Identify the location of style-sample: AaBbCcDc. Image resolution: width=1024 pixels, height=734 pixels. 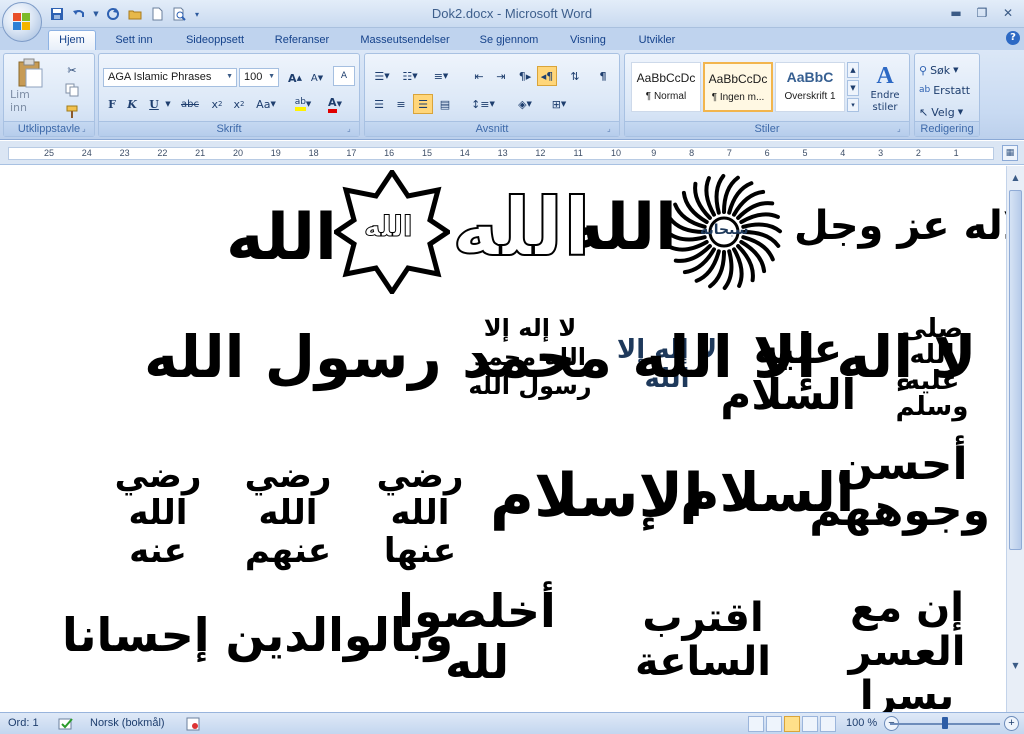
(738, 79).